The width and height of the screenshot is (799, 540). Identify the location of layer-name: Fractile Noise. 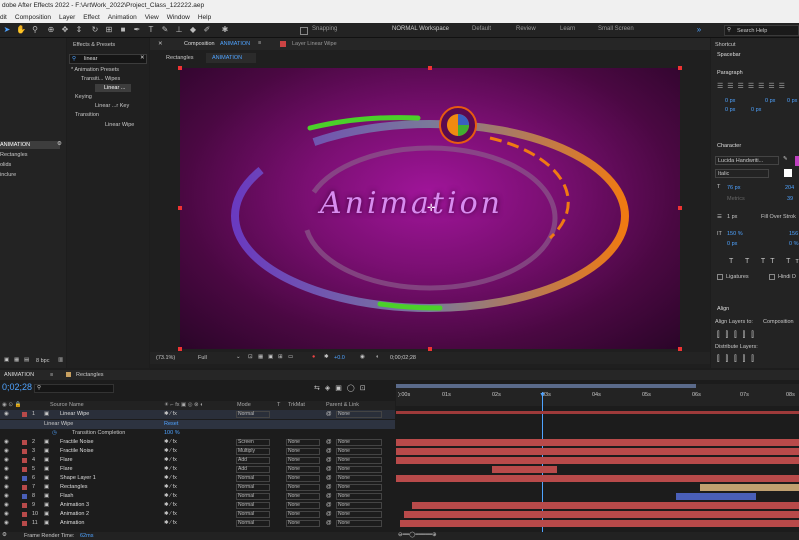
(77, 442).